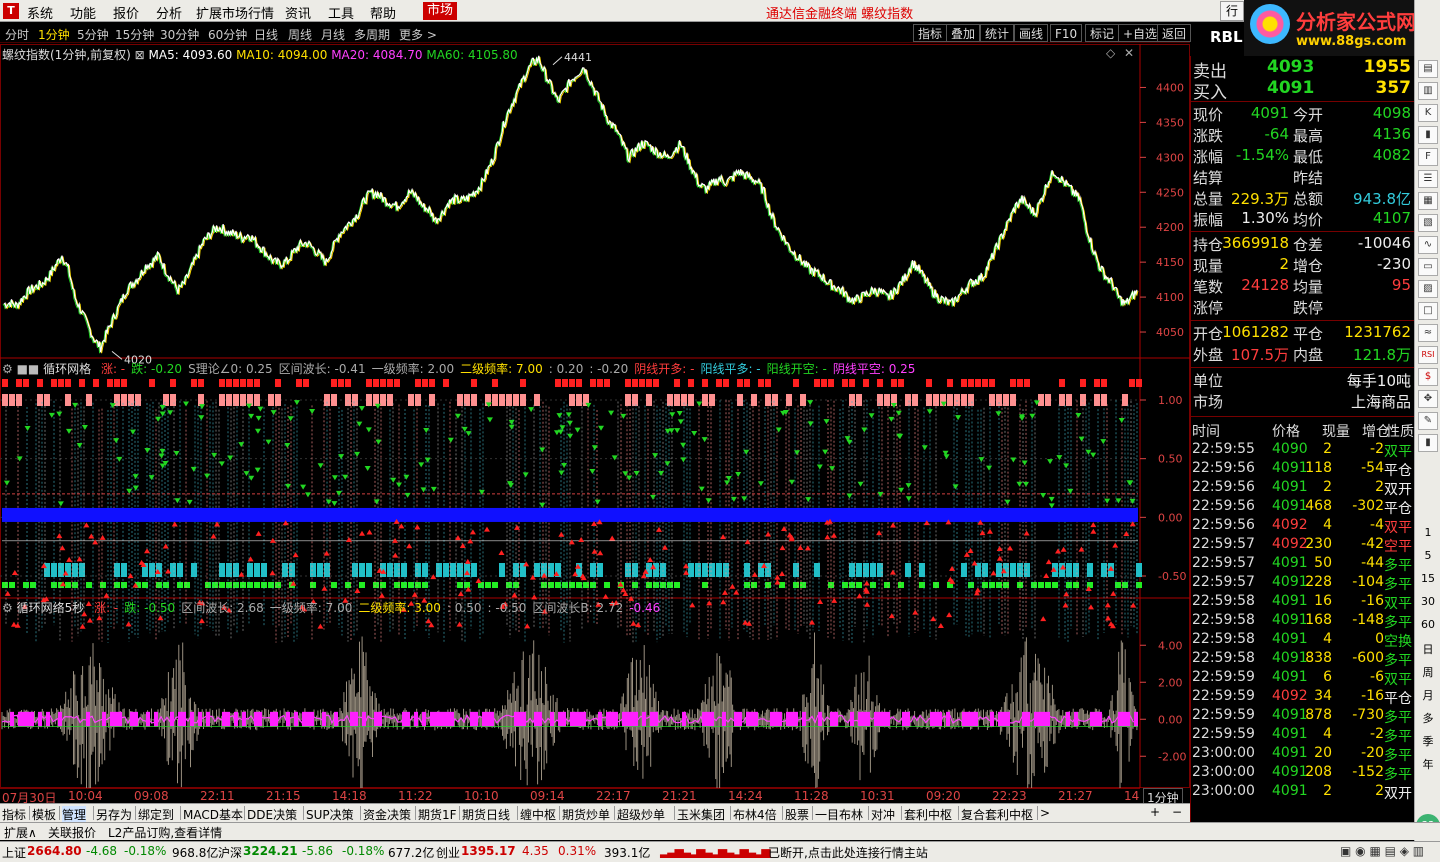 The height and width of the screenshot is (862, 1440). What do you see at coordinates (44, 814) in the screenshot?
I see `indicator-tab: 模板` at bounding box center [44, 814].